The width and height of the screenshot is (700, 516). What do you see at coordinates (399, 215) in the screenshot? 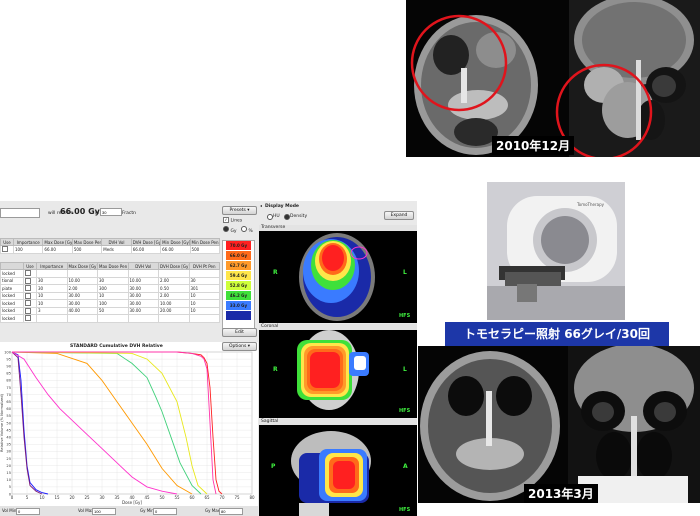
I see `expand-button: Expand` at bounding box center [399, 215].